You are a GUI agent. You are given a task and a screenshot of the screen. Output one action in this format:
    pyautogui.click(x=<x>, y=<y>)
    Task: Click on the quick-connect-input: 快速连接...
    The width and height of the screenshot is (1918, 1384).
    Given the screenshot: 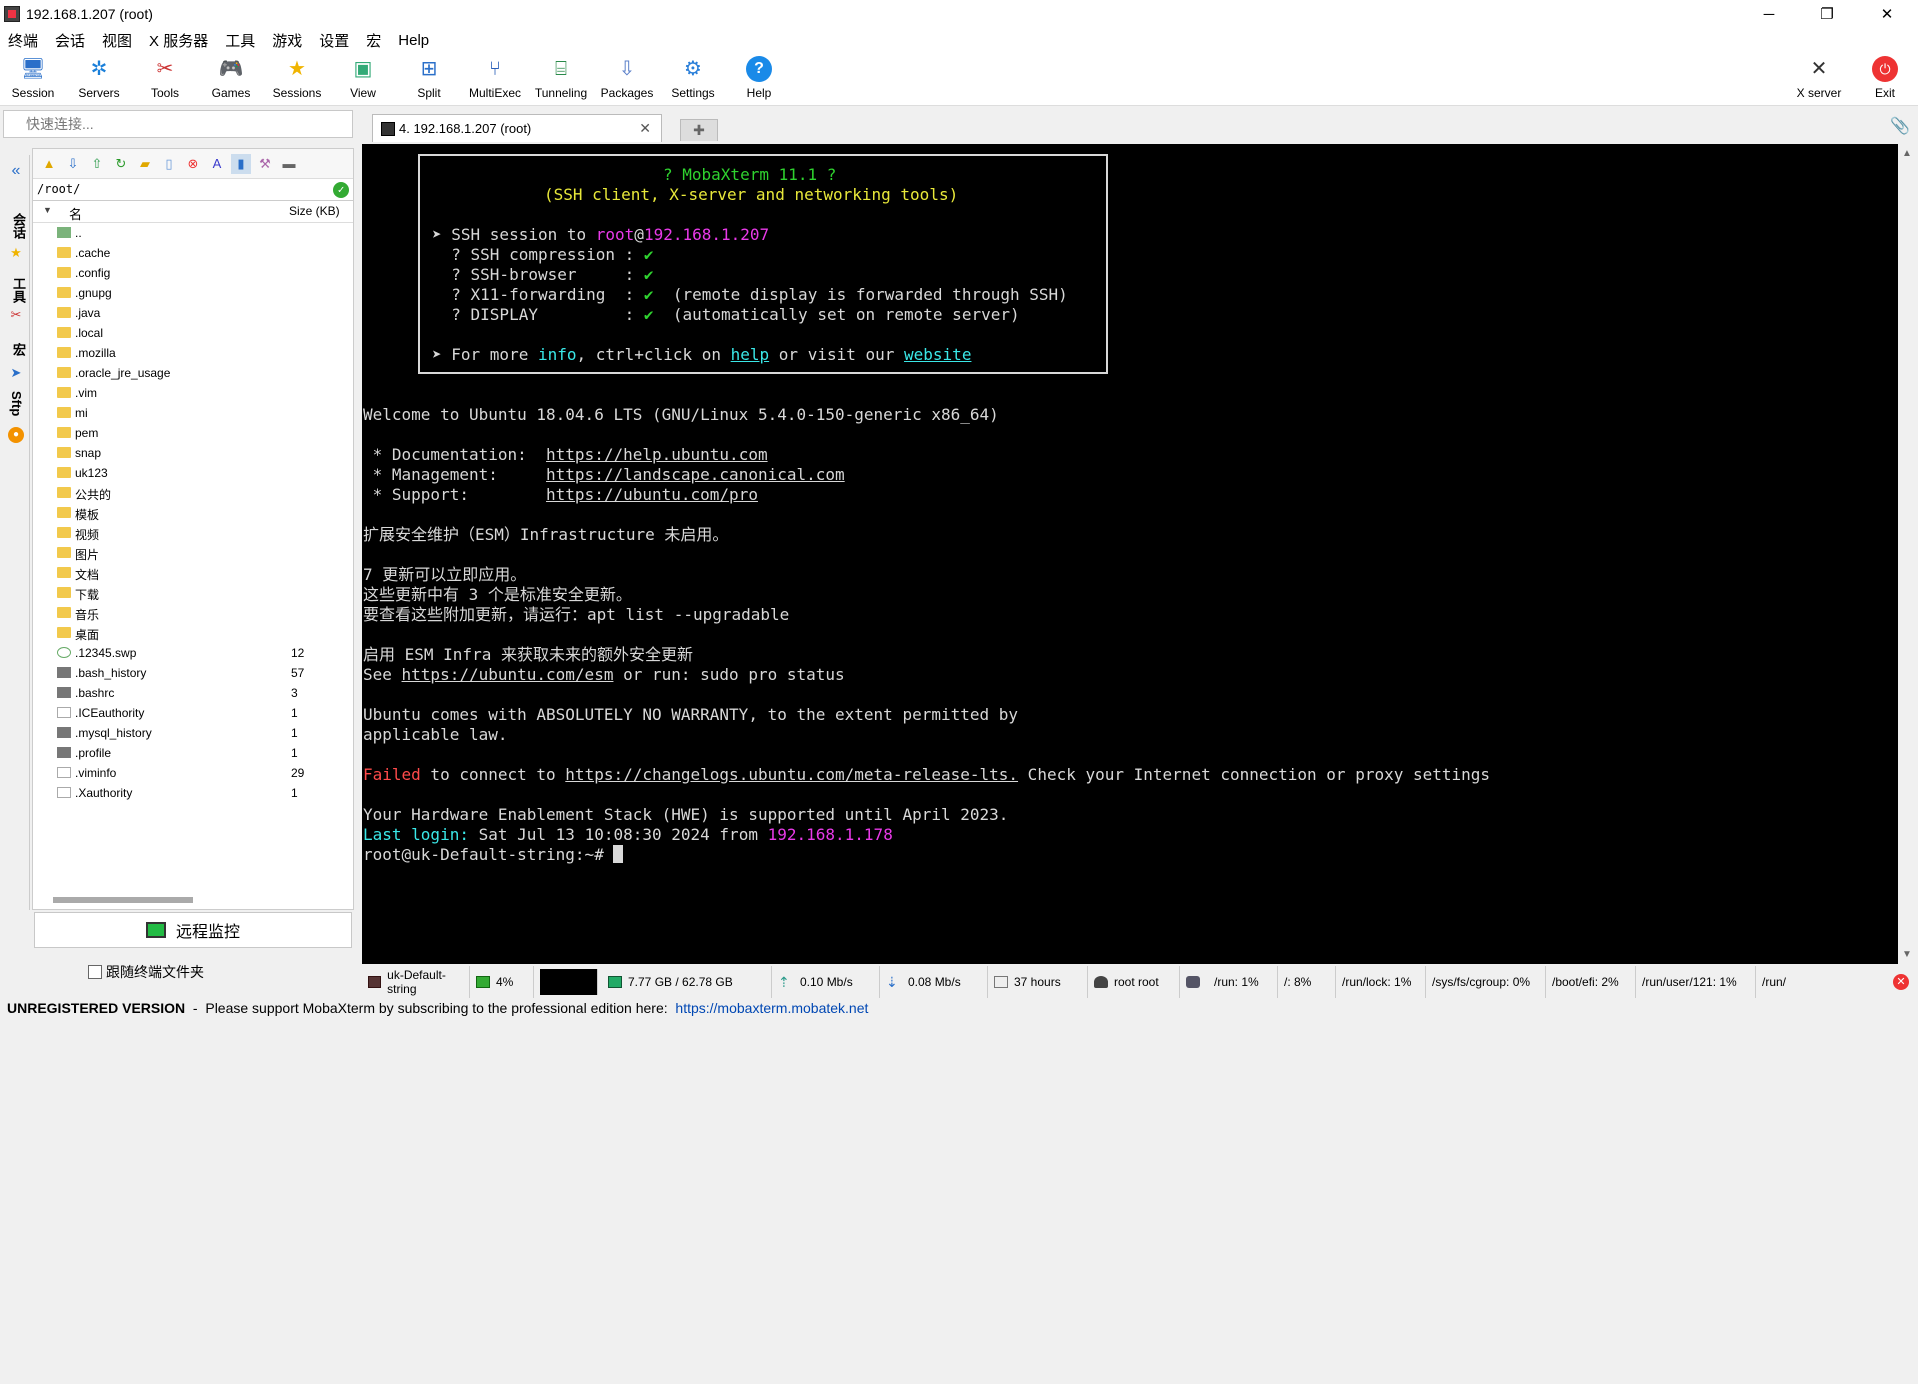 What is the action you would take?
    pyautogui.click(x=178, y=124)
    